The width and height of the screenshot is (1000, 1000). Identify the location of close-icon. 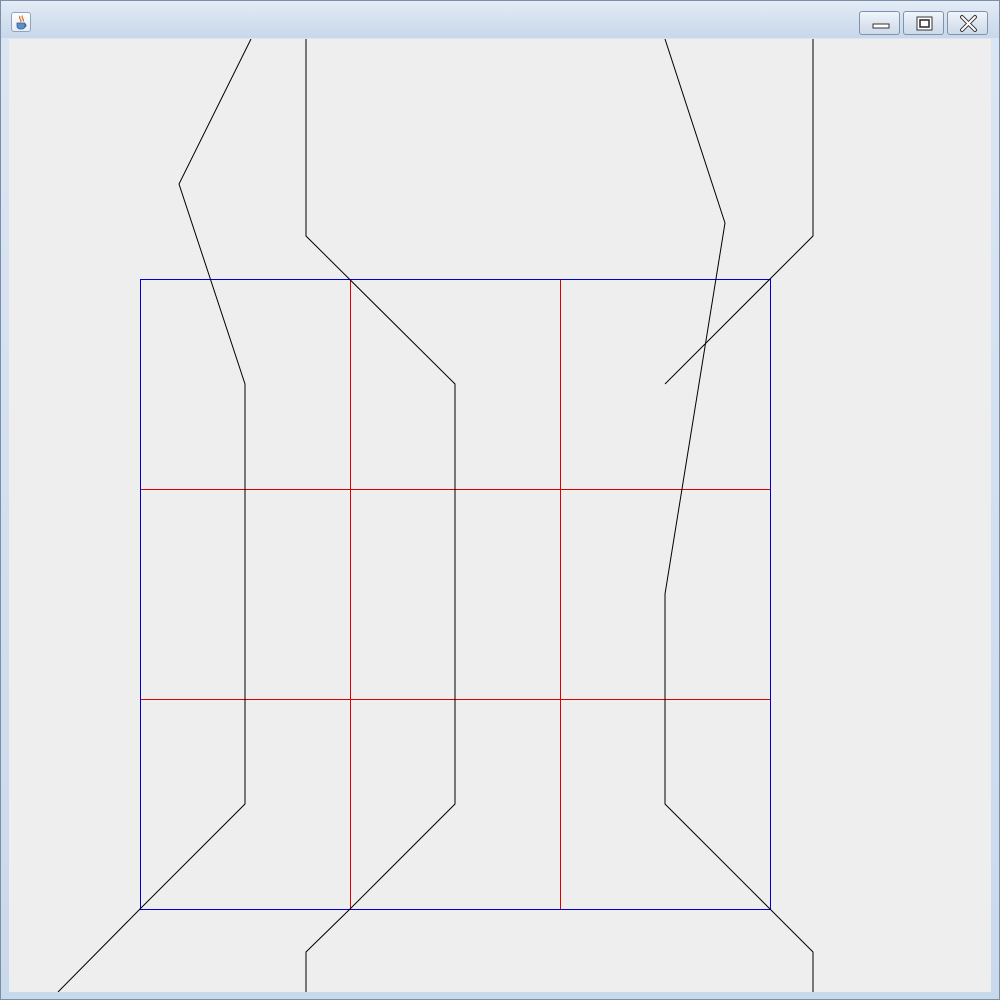
(968, 23).